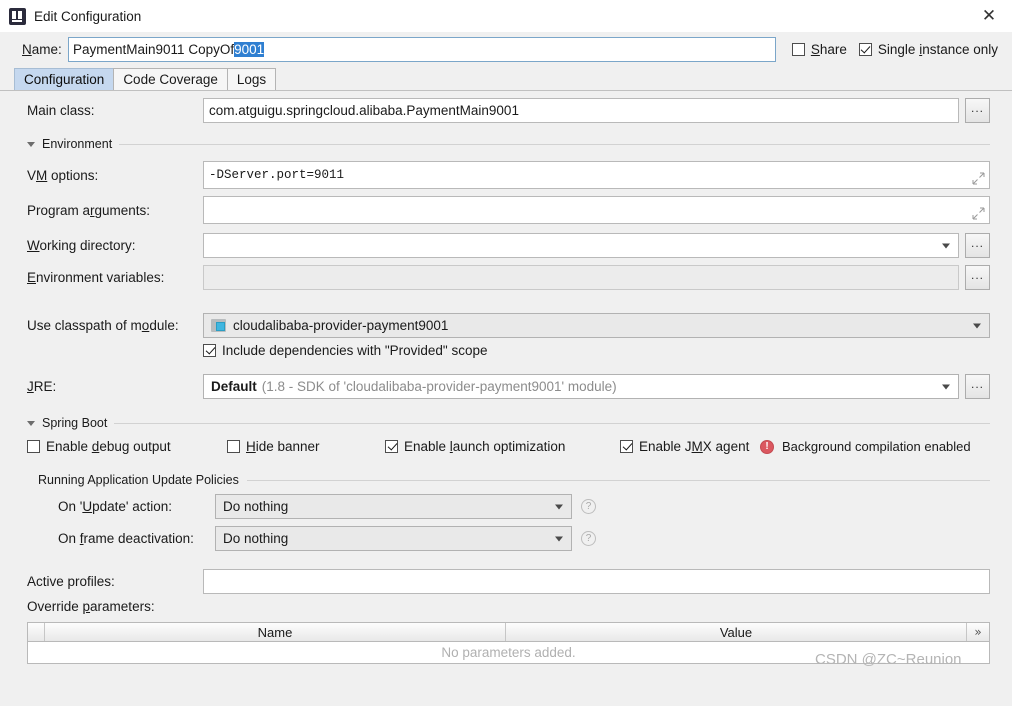 This screenshot has width=1012, height=706. Describe the element at coordinates (209, 350) in the screenshot. I see `include-provided-checkbox-box` at that location.